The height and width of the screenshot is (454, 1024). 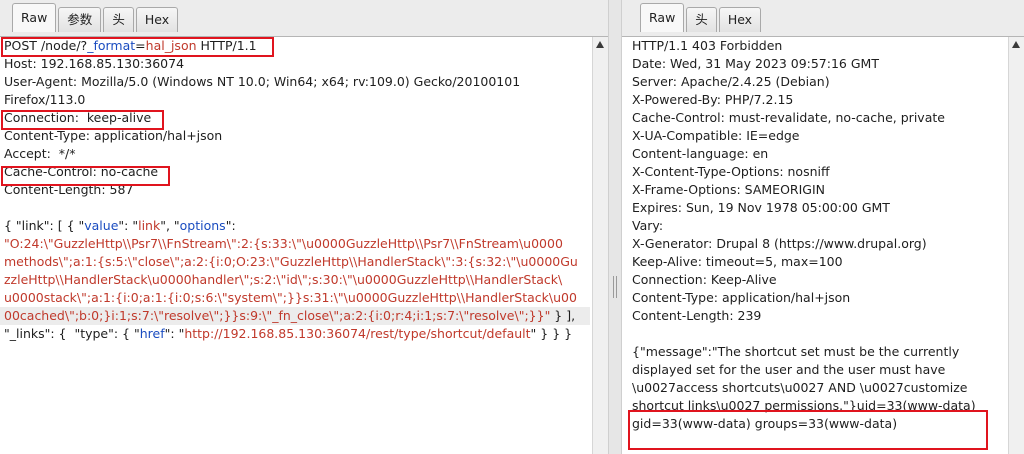 I want to click on request-http-version: HTTP/1.1, so click(x=228, y=45).